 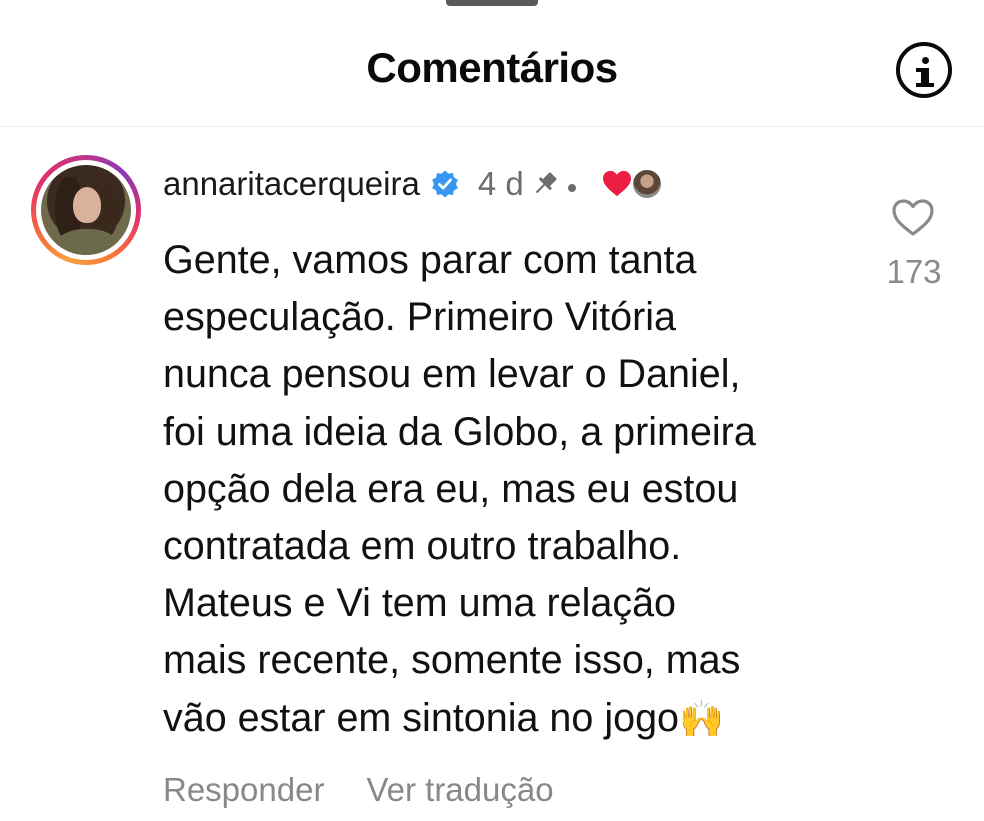 I want to click on verified-badge-icon, so click(x=444, y=184).